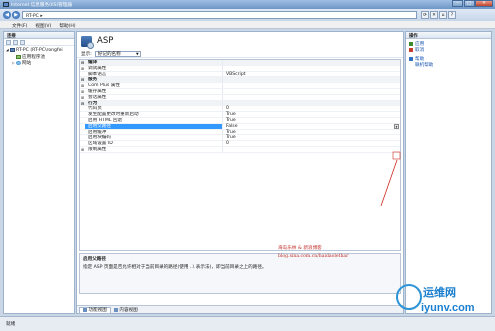 This screenshot has width=495, height=331. I want to click on watermark-line1: 海岛乐林 & 新浪博客, so click(300, 248).